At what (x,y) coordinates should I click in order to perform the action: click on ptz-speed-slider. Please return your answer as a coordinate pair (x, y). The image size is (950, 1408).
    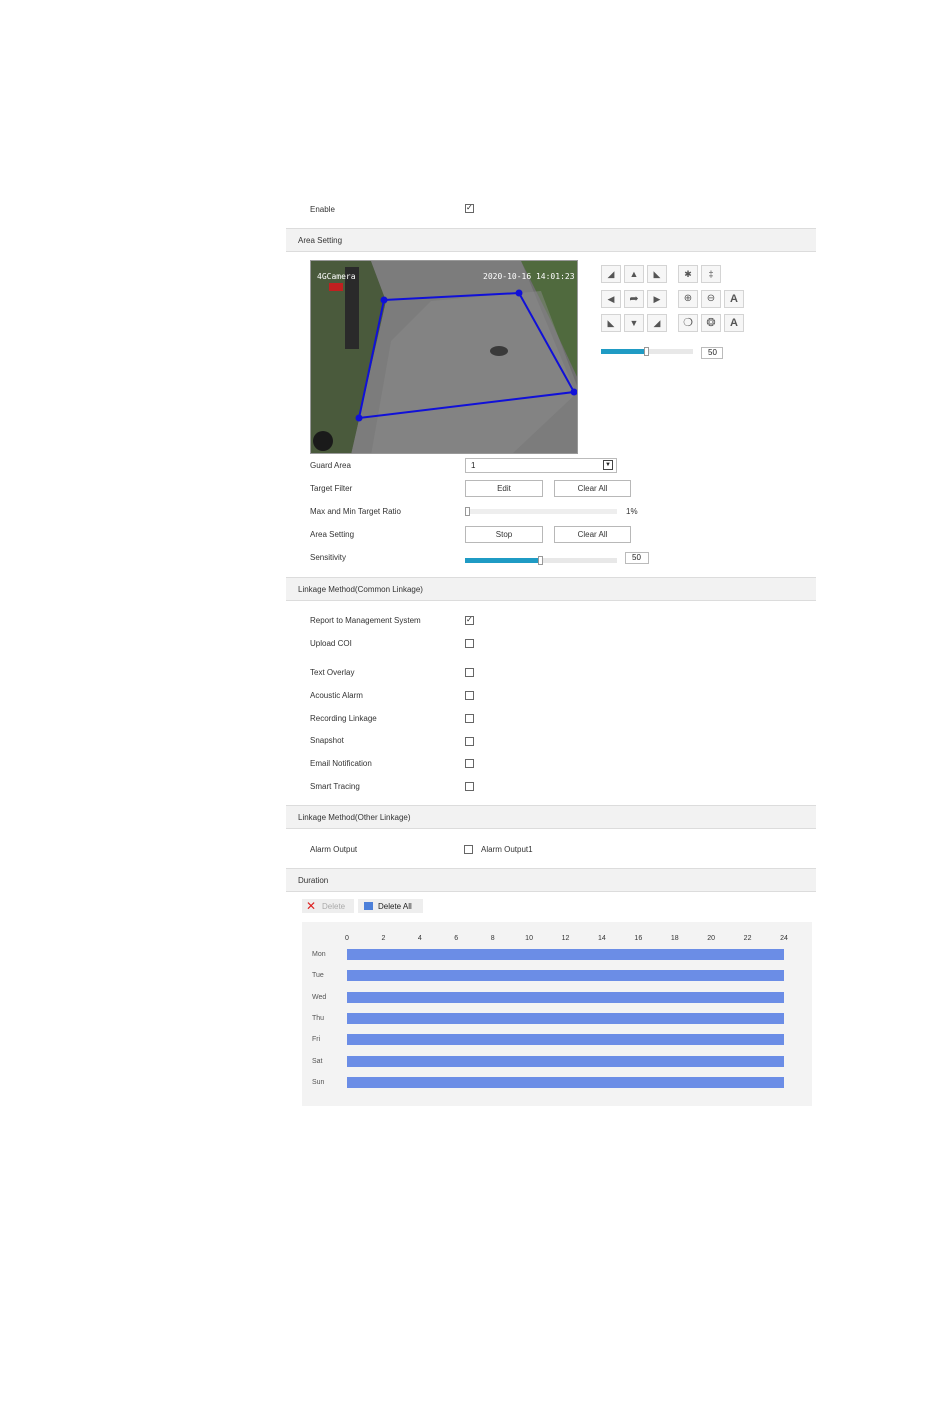
    Looking at the image, I should click on (647, 351).